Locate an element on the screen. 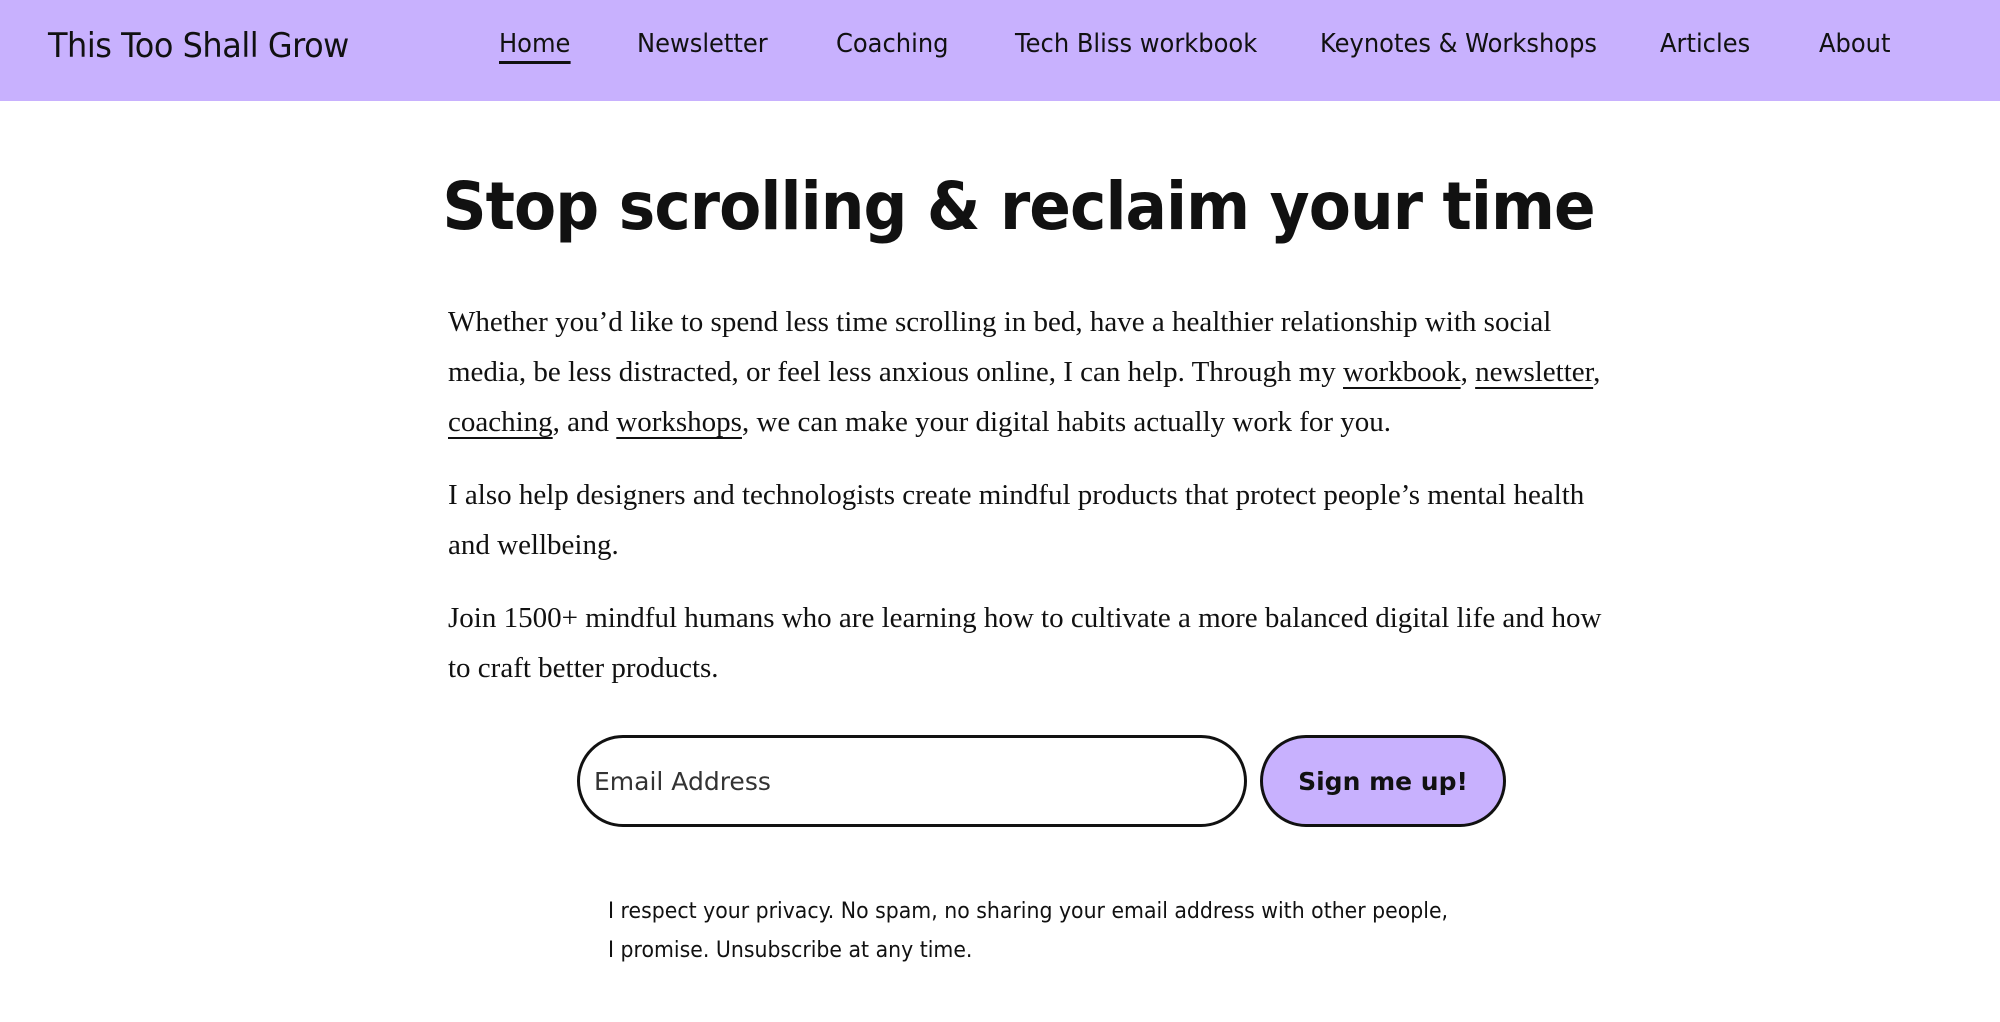 This screenshot has width=2000, height=1022. nav-coaching: Coaching is located at coordinates (892, 44).